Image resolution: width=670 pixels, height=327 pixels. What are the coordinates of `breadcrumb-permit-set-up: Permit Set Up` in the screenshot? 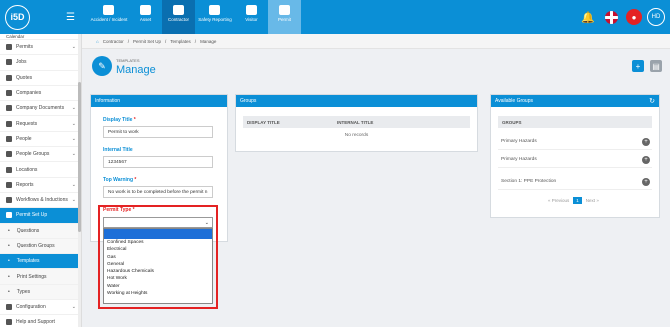 It's located at (147, 41).